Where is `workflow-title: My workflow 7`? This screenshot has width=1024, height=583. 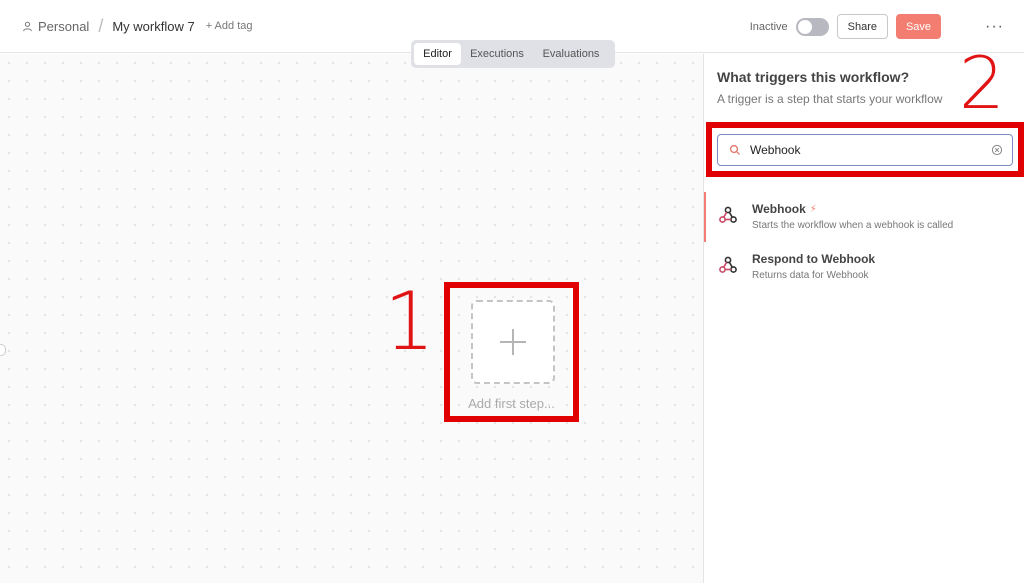 workflow-title: My workflow 7 is located at coordinates (153, 26).